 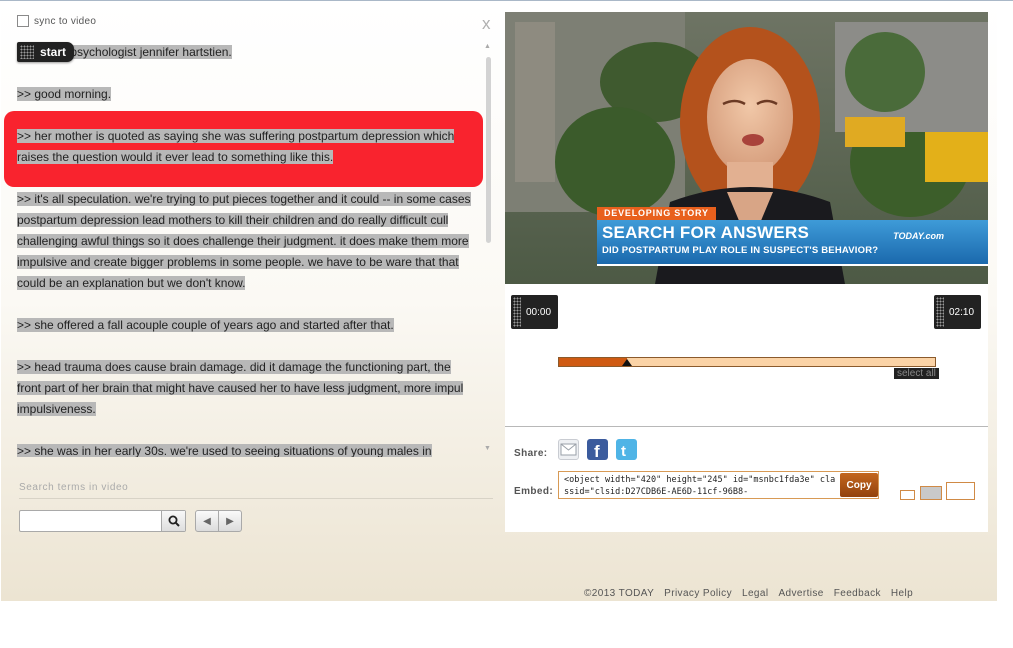 What do you see at coordinates (698, 593) in the screenshot?
I see `privacy-policy-link: Privacy Policy` at bounding box center [698, 593].